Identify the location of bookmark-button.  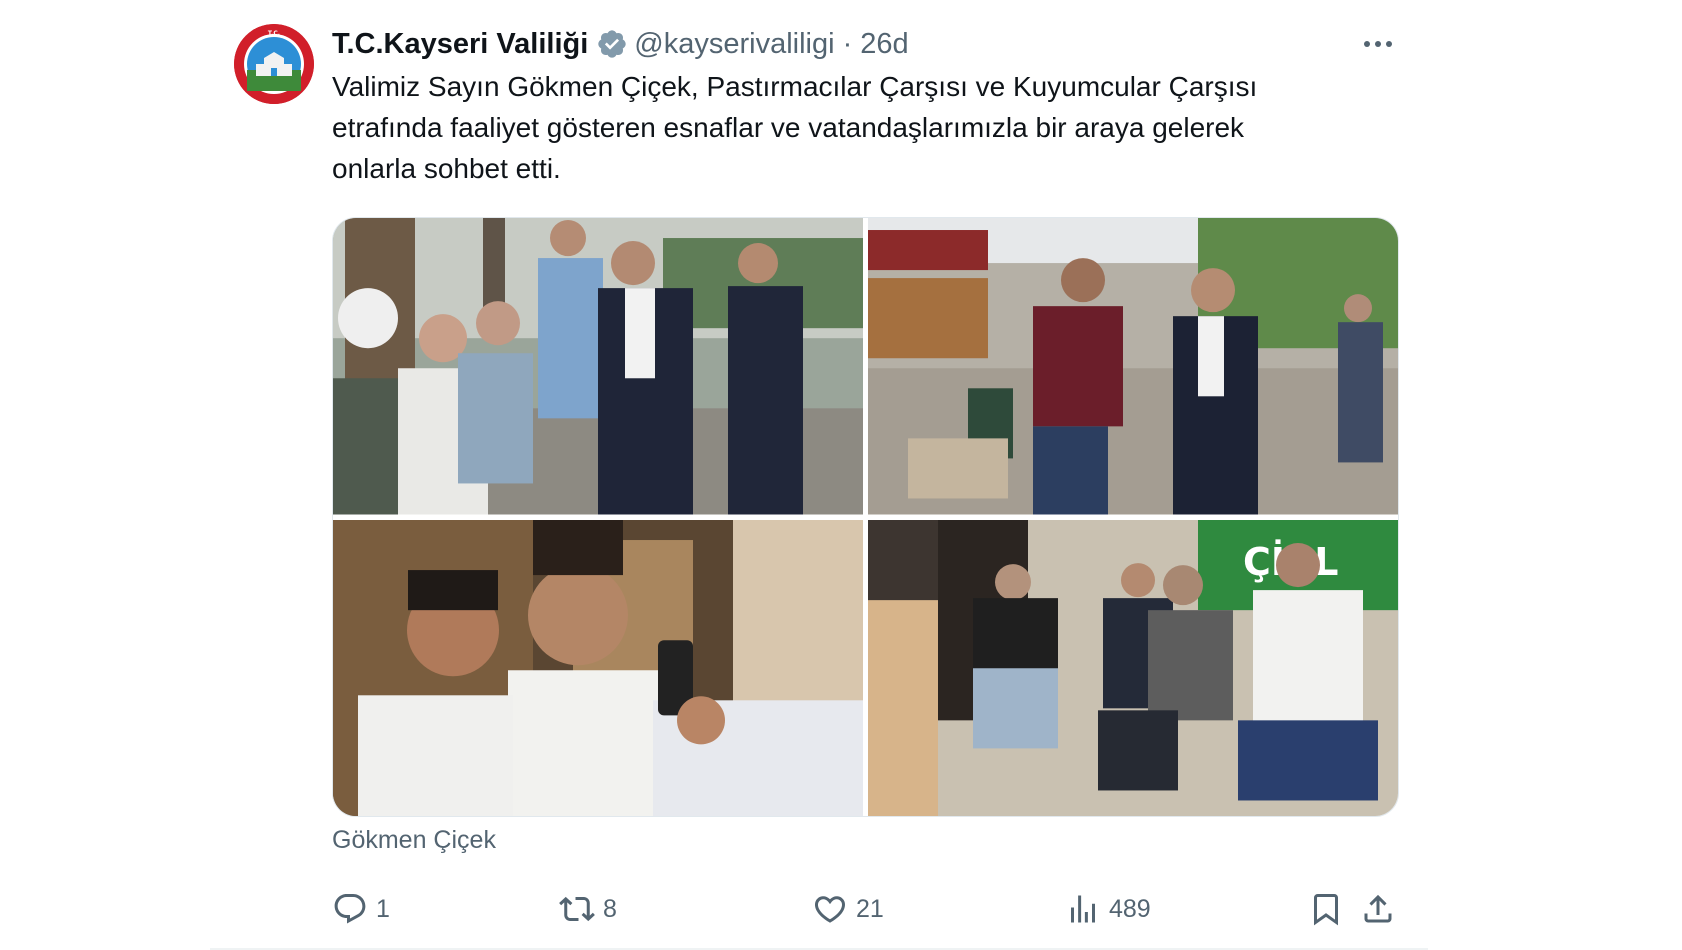
(1326, 909).